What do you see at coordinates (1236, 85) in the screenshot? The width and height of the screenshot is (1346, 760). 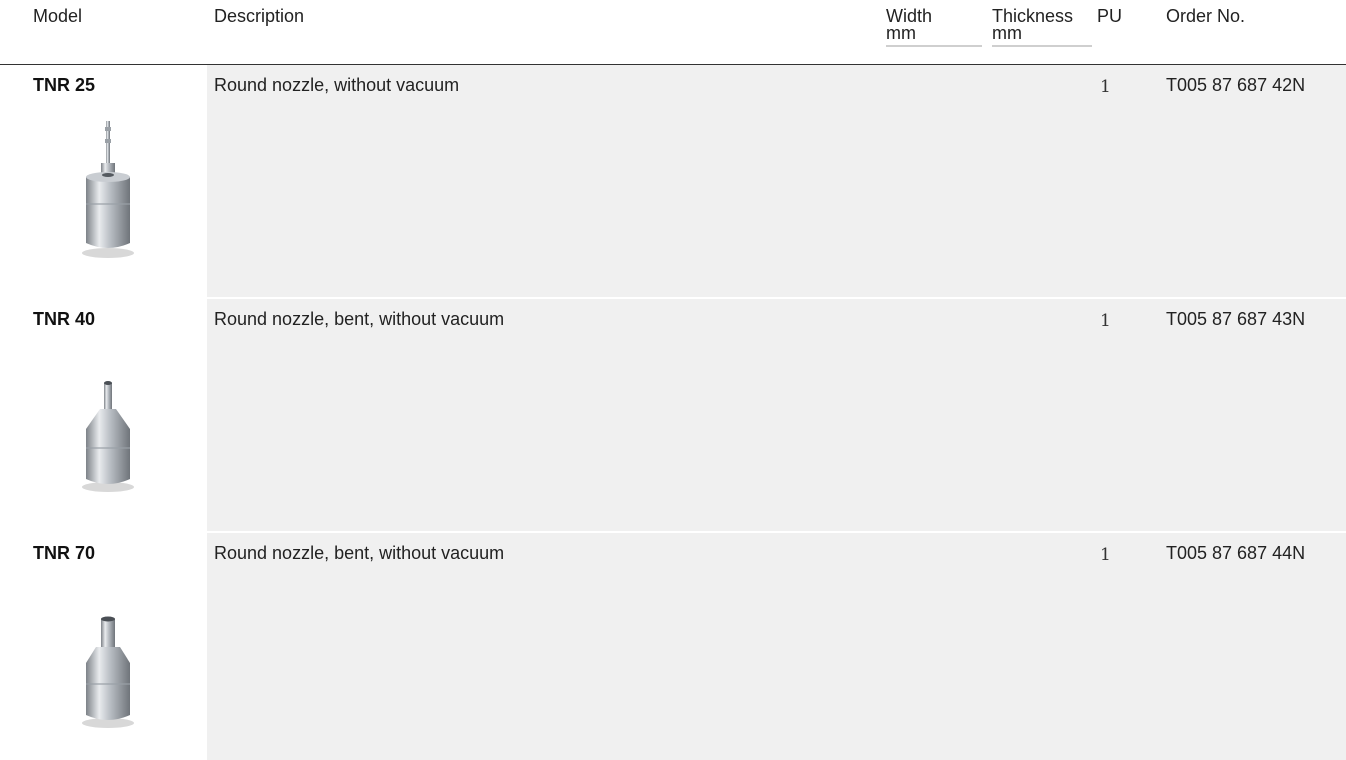 I see `order-no-cell: T005 87 687 42N` at bounding box center [1236, 85].